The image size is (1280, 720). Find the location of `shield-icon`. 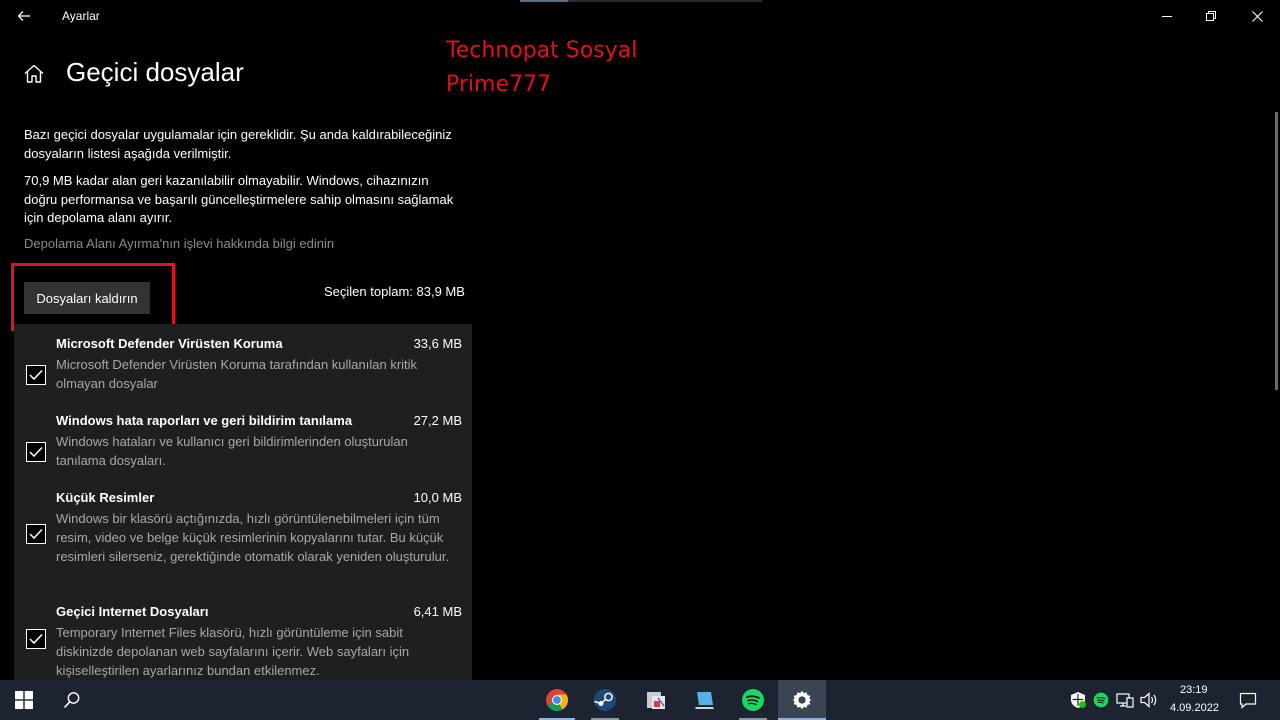

shield-icon is located at coordinates (1078, 700).